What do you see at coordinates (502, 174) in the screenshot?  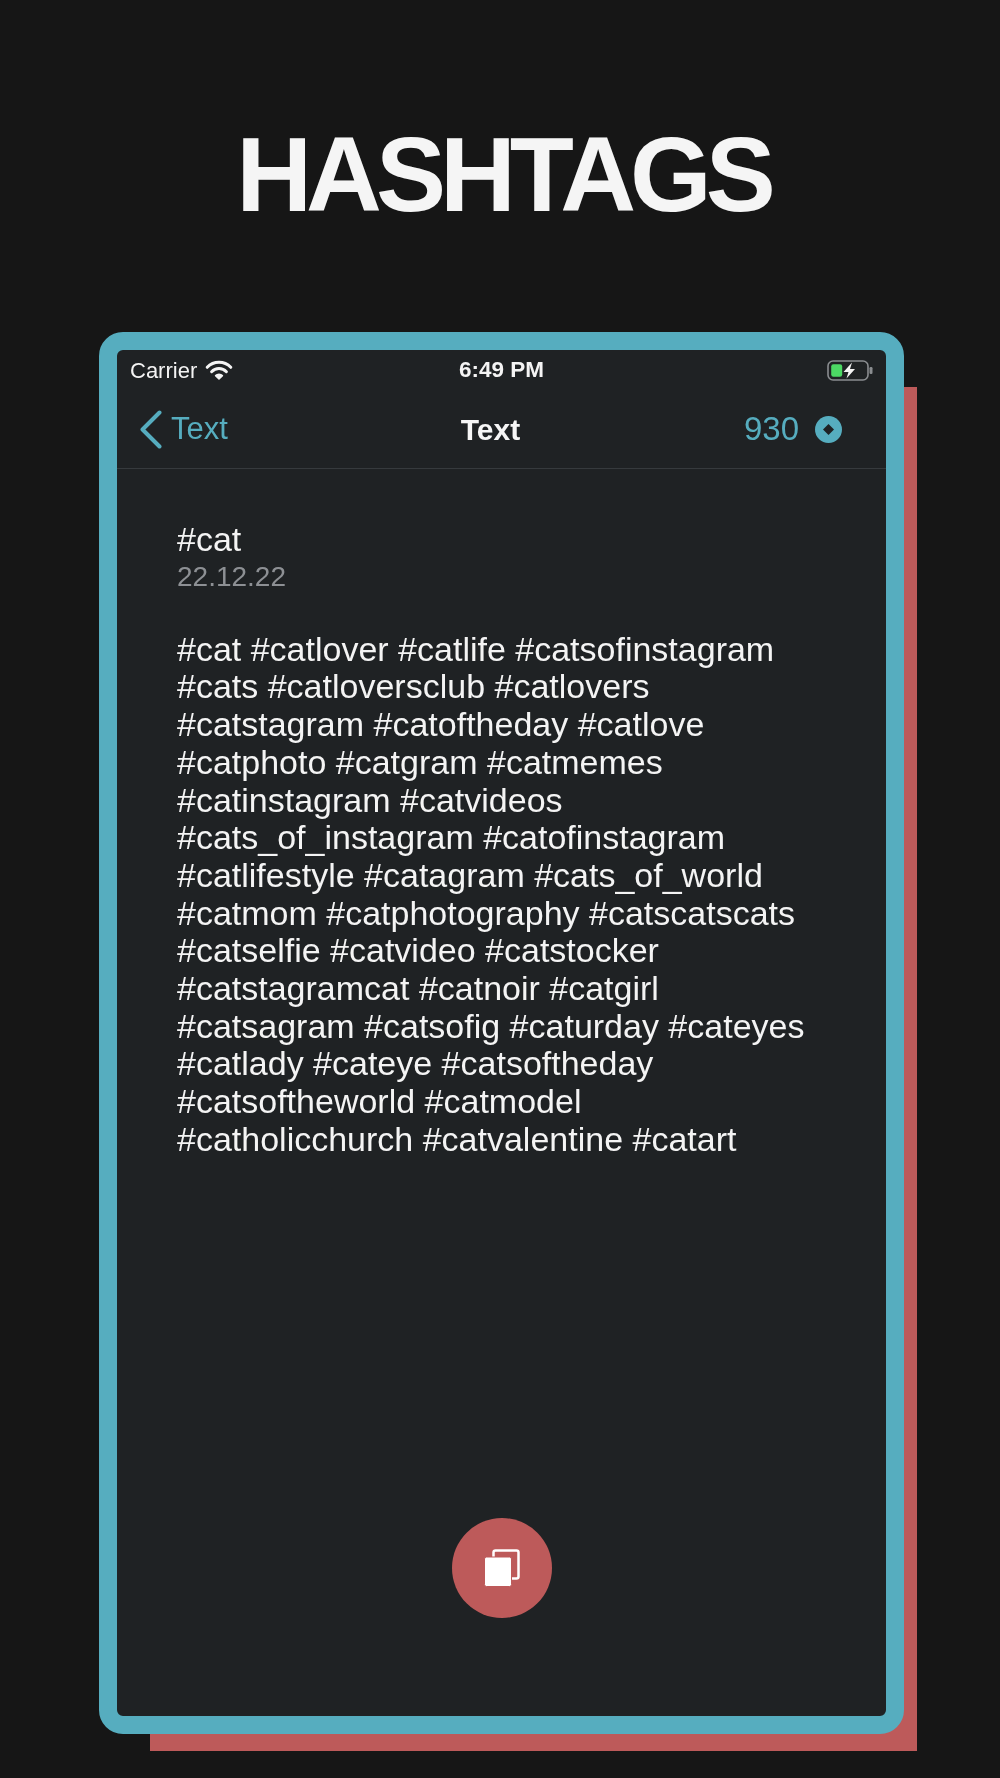 I see `page-heading: HASHTAGS` at bounding box center [502, 174].